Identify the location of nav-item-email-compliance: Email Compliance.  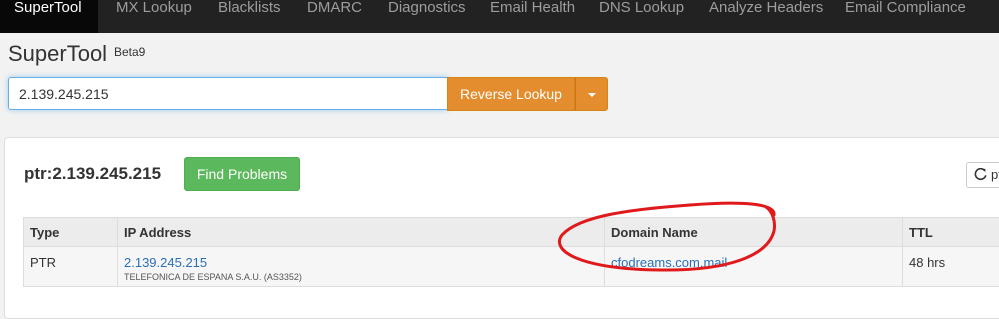
(905, 16).